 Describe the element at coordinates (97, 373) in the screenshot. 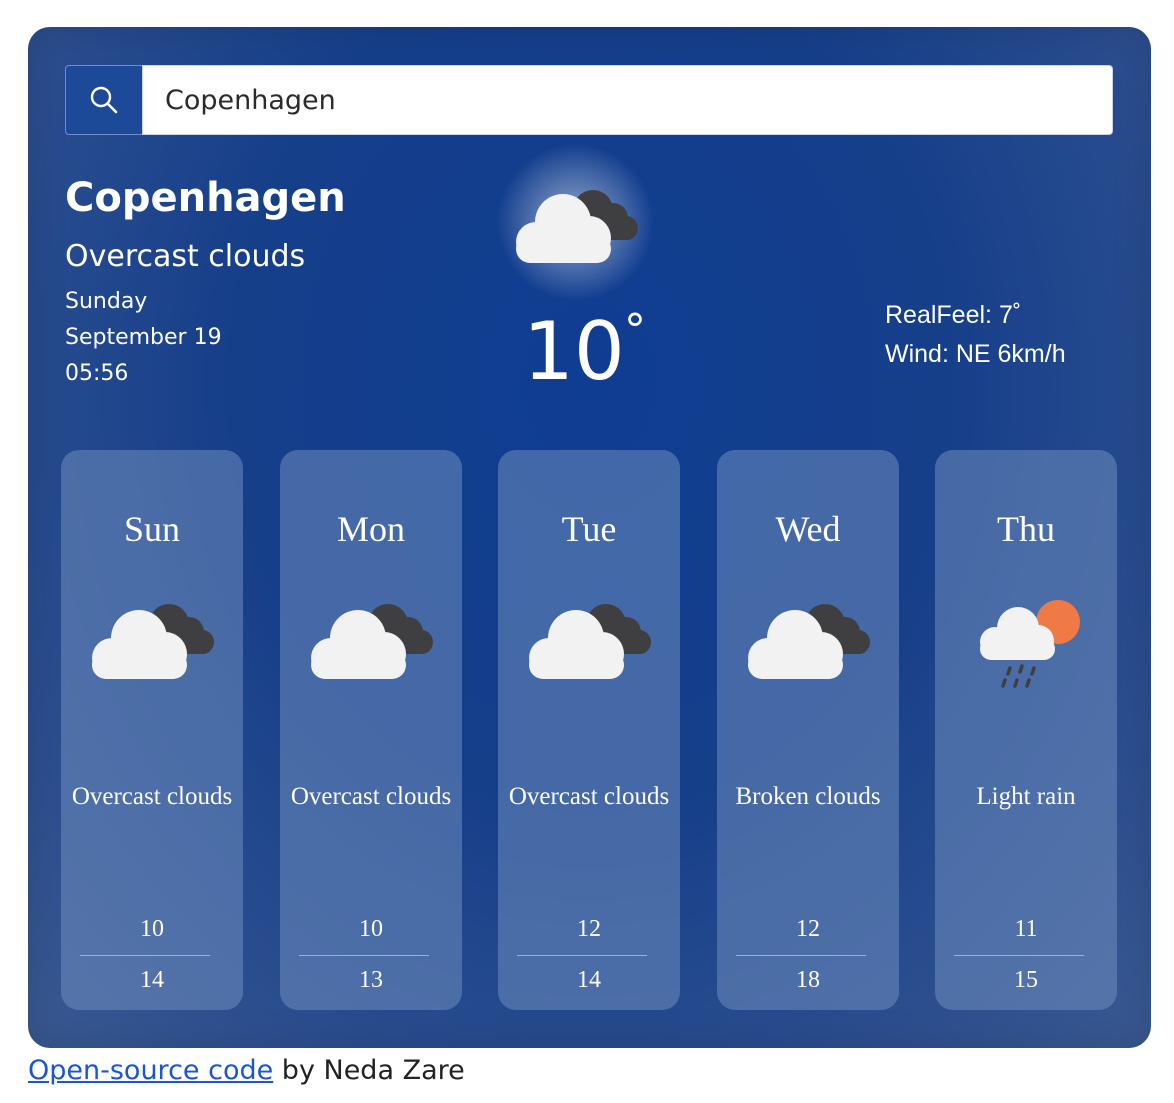

I see `current-time: 05:56` at that location.